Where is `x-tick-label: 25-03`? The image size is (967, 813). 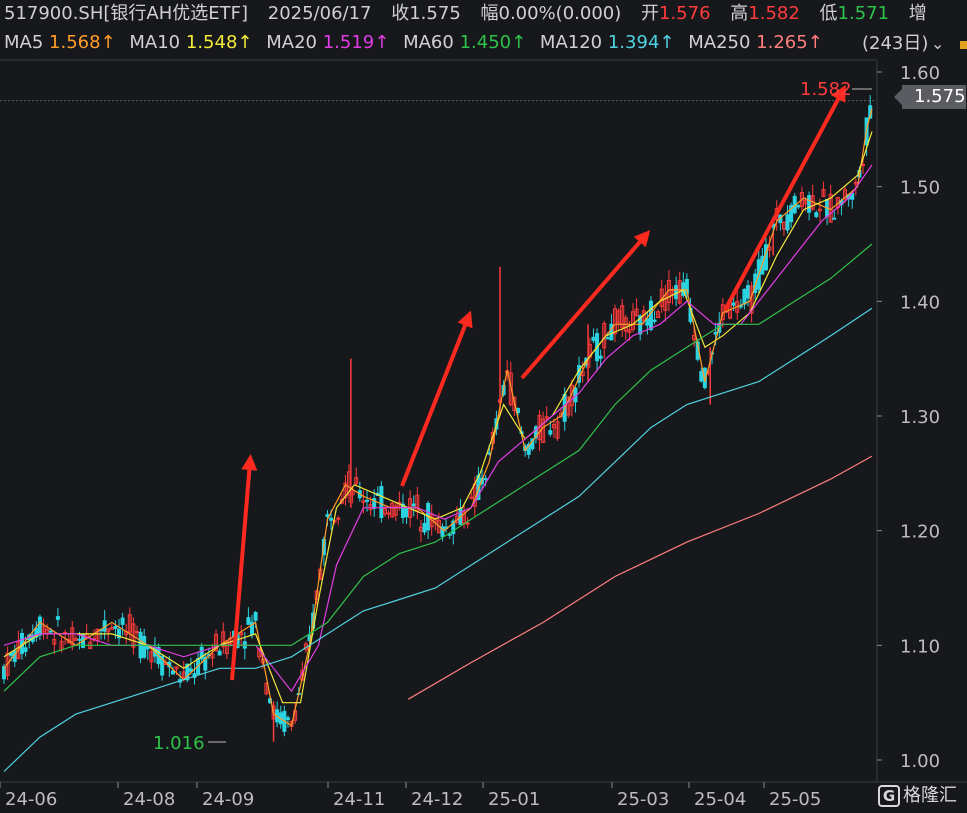
x-tick-label: 25-03 is located at coordinates (643, 799).